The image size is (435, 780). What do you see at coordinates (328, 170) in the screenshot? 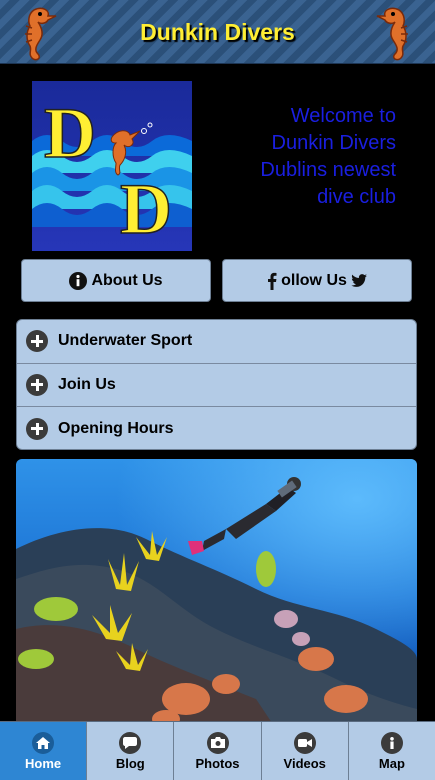
I see `welcome-line: Dublins newest` at bounding box center [328, 170].